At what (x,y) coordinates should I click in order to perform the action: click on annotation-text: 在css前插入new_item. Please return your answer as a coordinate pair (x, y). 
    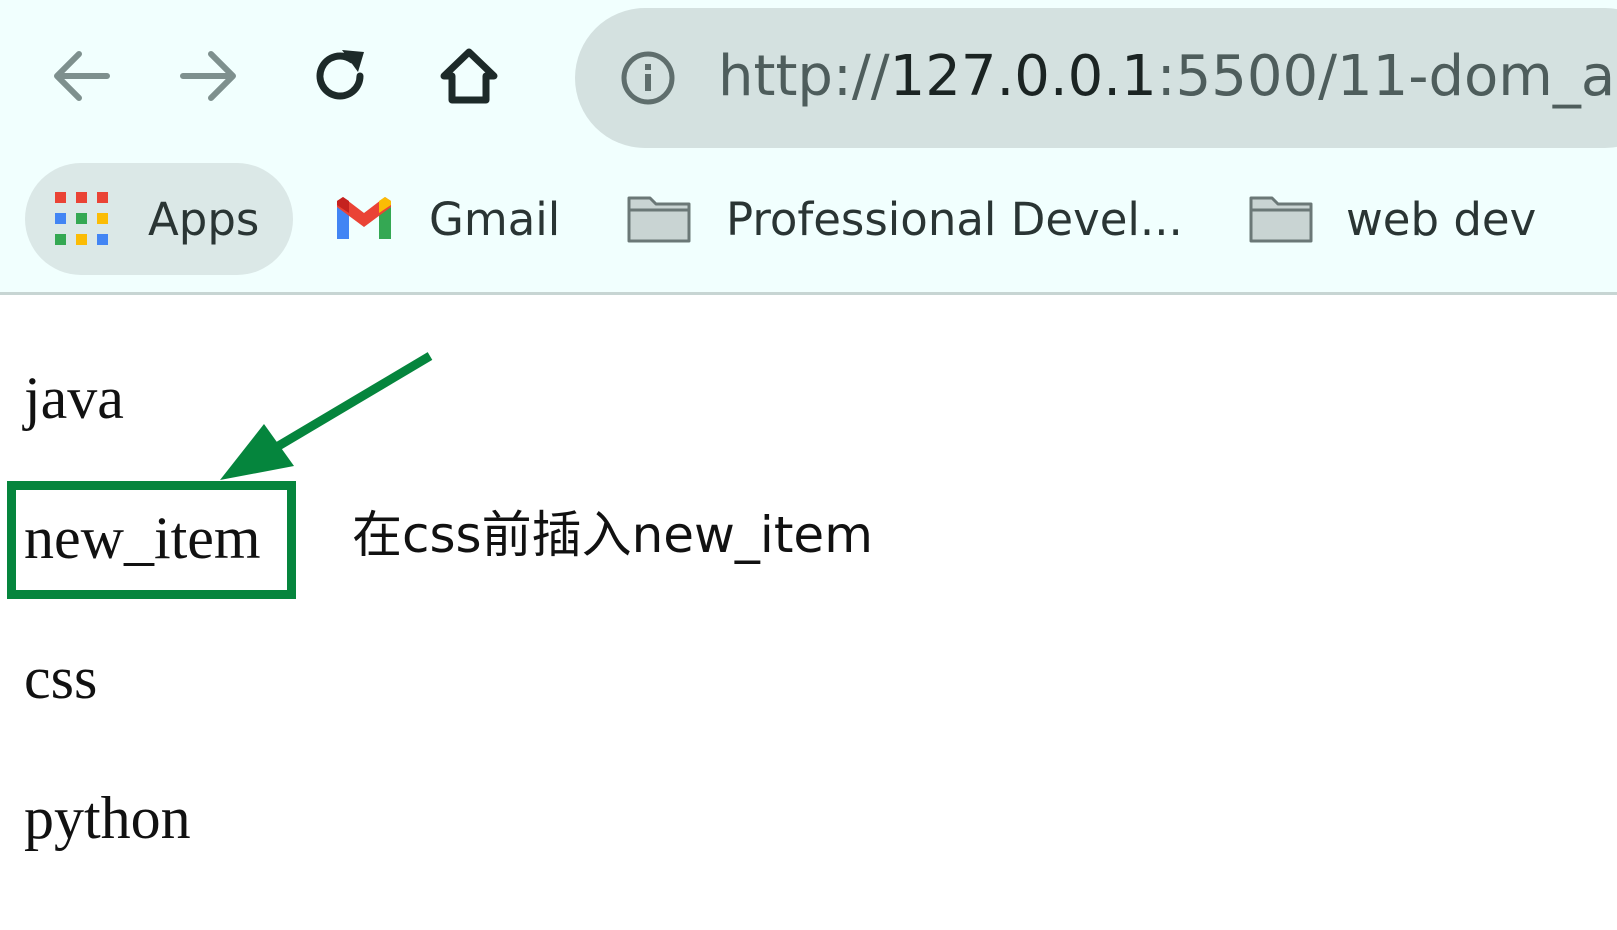
    Looking at the image, I should click on (612, 535).